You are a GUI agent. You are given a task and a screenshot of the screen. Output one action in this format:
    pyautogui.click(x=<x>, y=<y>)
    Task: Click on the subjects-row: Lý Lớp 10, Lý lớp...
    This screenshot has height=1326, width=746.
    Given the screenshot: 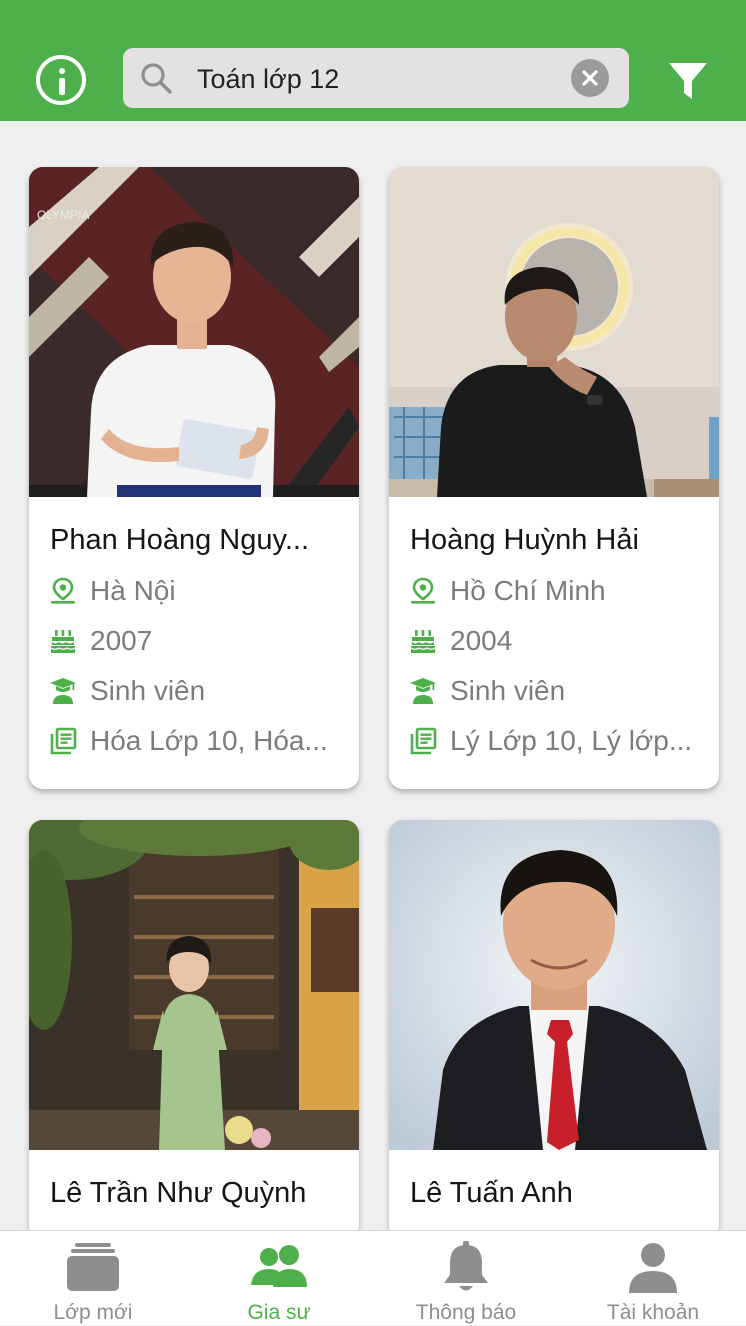 What is the action you would take?
    pyautogui.click(x=559, y=741)
    